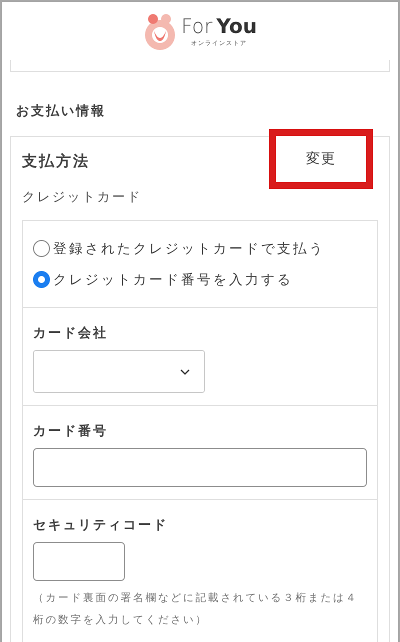 Image resolution: width=400 pixels, height=642 pixels. What do you see at coordinates (119, 371) in the screenshot?
I see `select-field` at bounding box center [119, 371].